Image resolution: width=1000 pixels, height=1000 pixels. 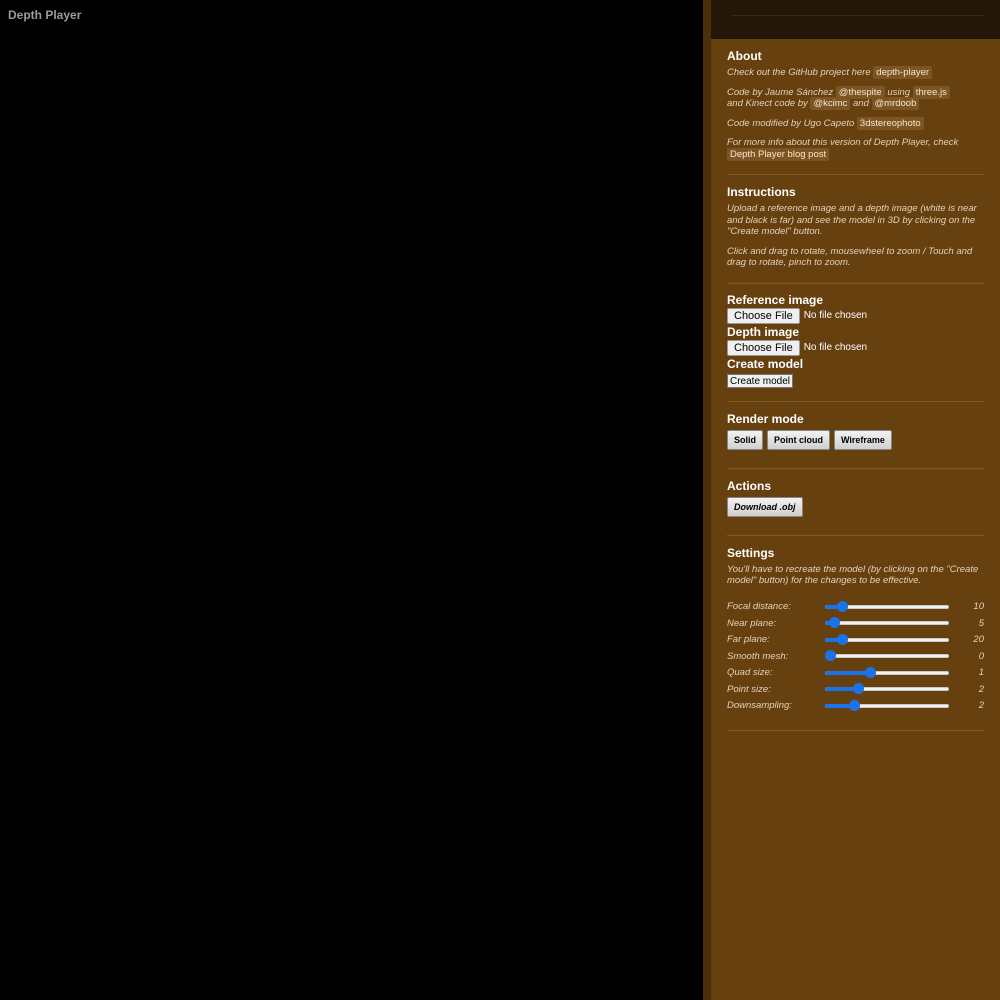 I want to click on point-size-slider-thumb, so click(x=859, y=689).